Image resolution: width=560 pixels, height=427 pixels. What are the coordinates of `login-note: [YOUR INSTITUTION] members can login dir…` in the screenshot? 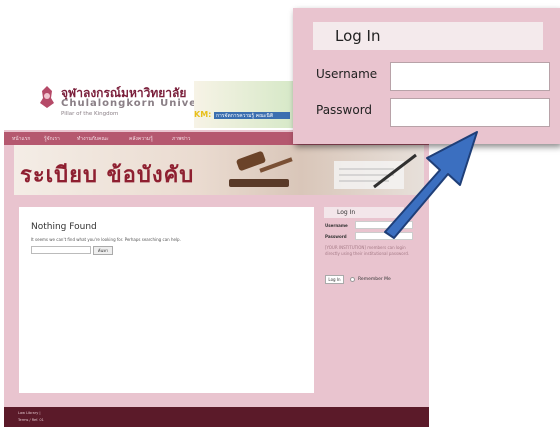 It's located at (367, 250).